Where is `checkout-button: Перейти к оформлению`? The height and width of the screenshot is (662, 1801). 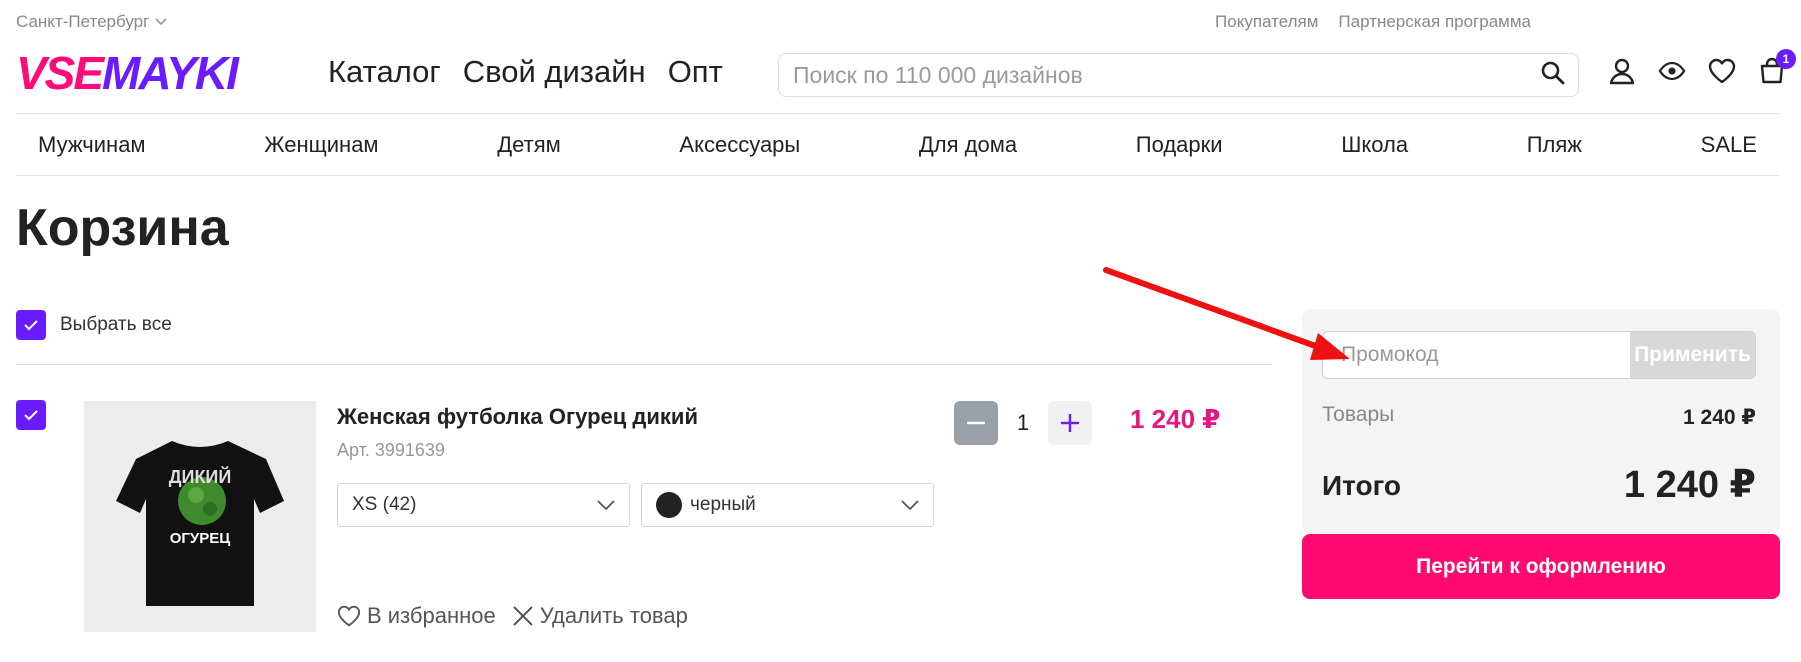 checkout-button: Перейти к оформлению is located at coordinates (1541, 566).